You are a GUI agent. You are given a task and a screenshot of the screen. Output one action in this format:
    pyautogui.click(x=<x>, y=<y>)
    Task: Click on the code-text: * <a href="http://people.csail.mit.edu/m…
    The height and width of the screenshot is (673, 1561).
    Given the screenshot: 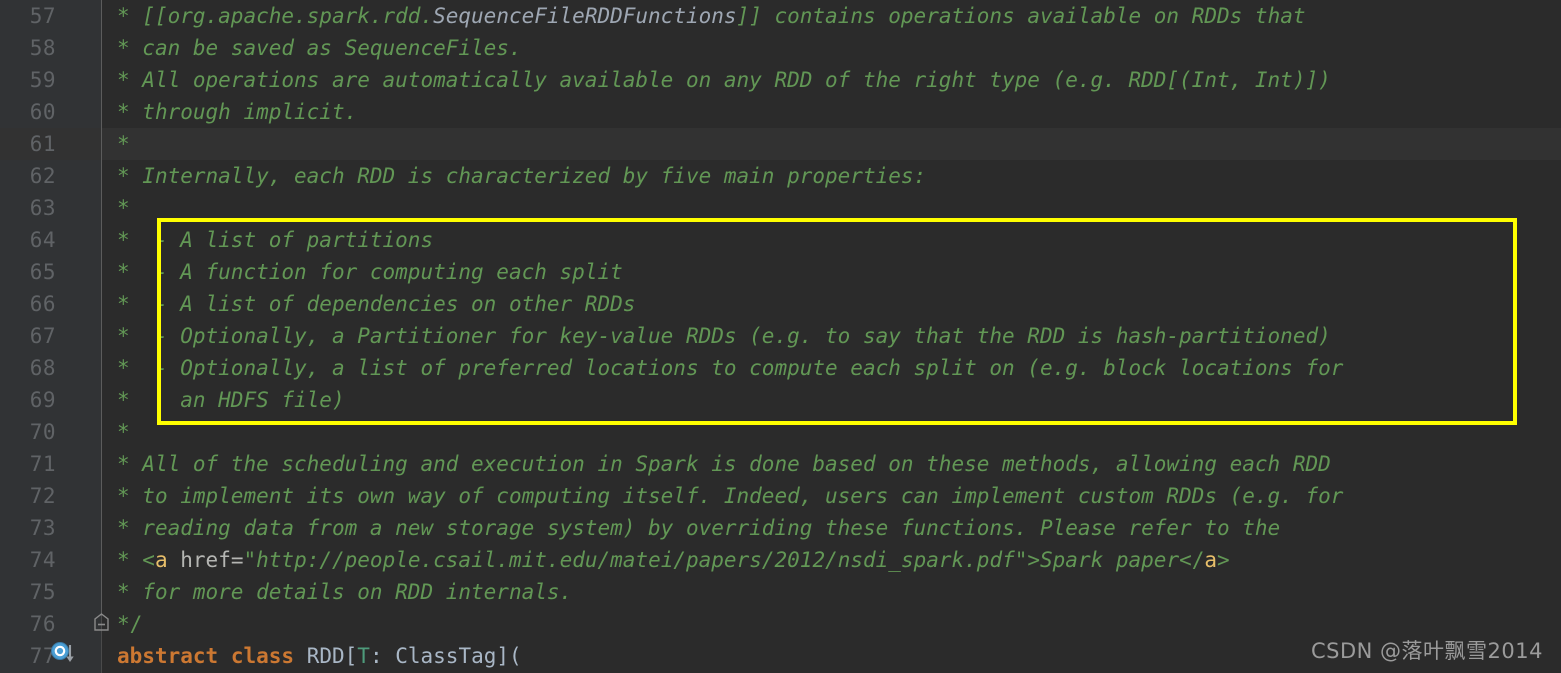 What is the action you would take?
    pyautogui.click(x=673, y=560)
    